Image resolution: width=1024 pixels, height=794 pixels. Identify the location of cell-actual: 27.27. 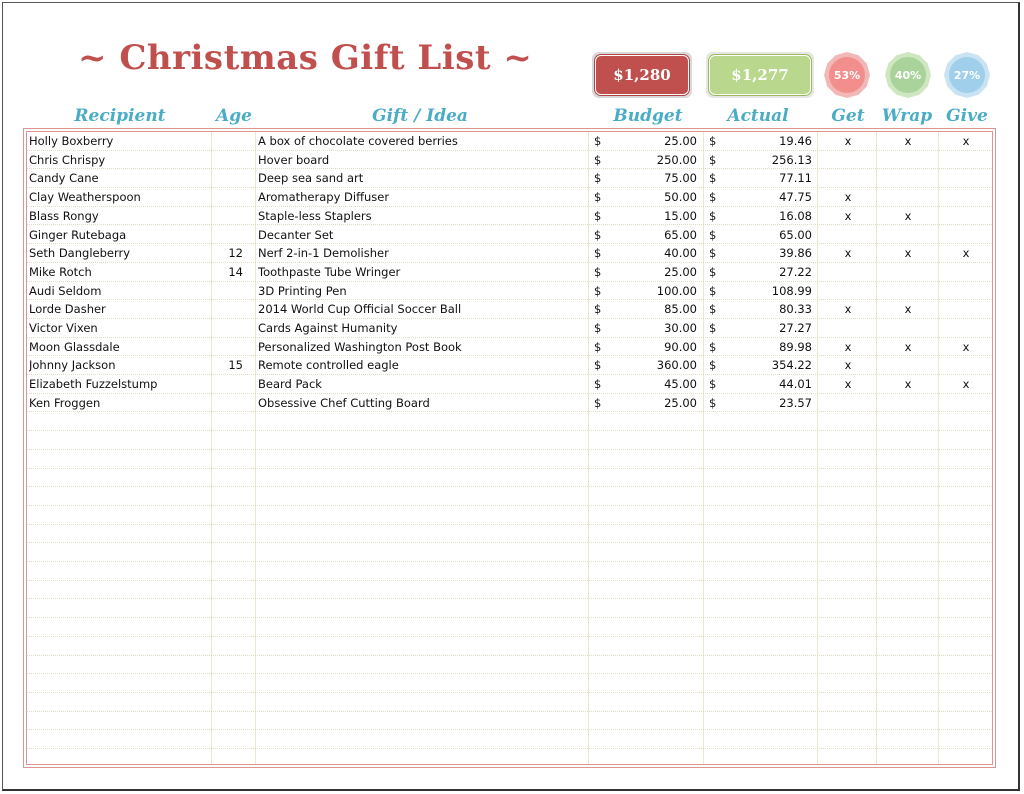
(767, 328).